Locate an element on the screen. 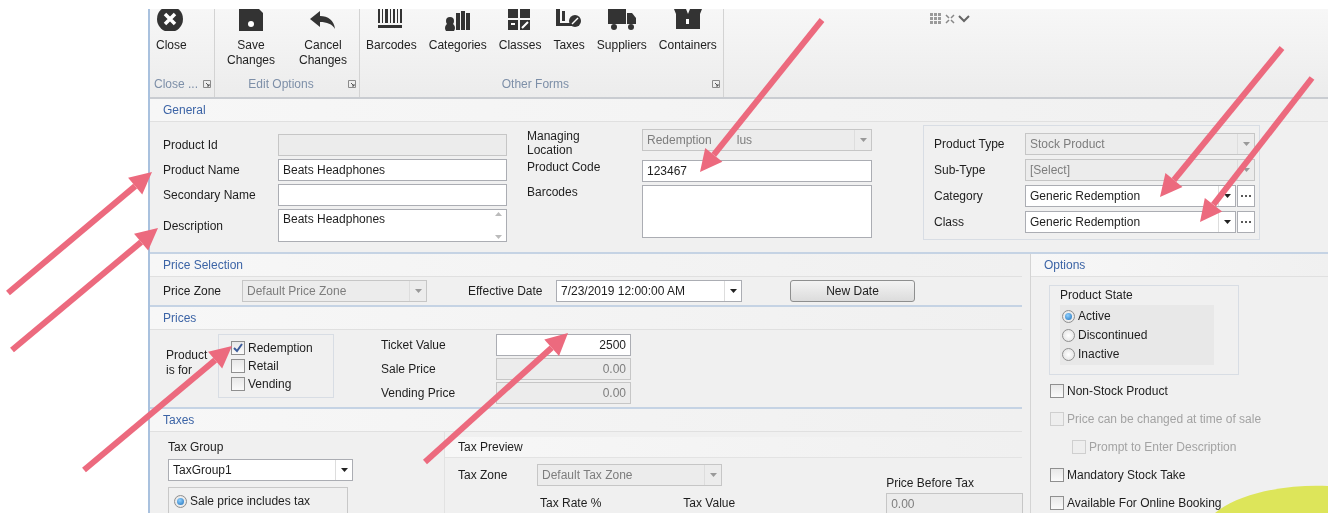  field-value: lus is located at coordinates (744, 140).